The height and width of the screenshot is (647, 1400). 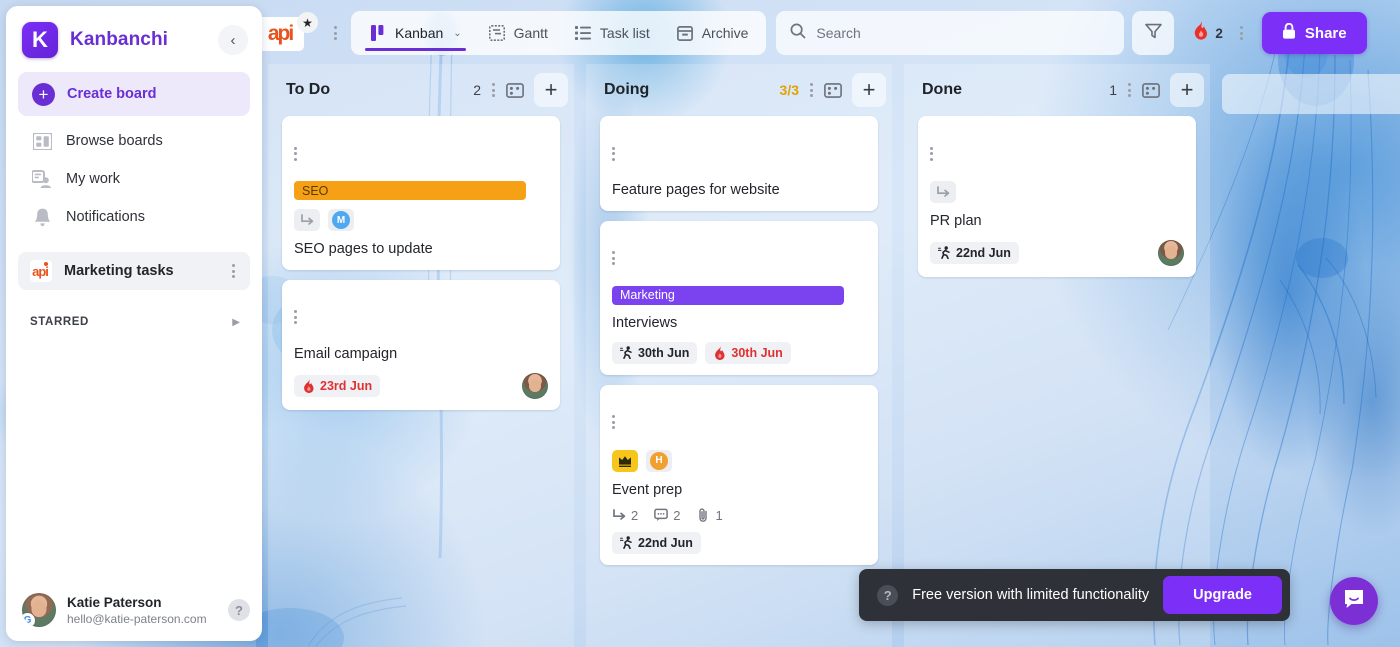 I want to click on board-logo-badge: api ★, so click(x=288, y=32).